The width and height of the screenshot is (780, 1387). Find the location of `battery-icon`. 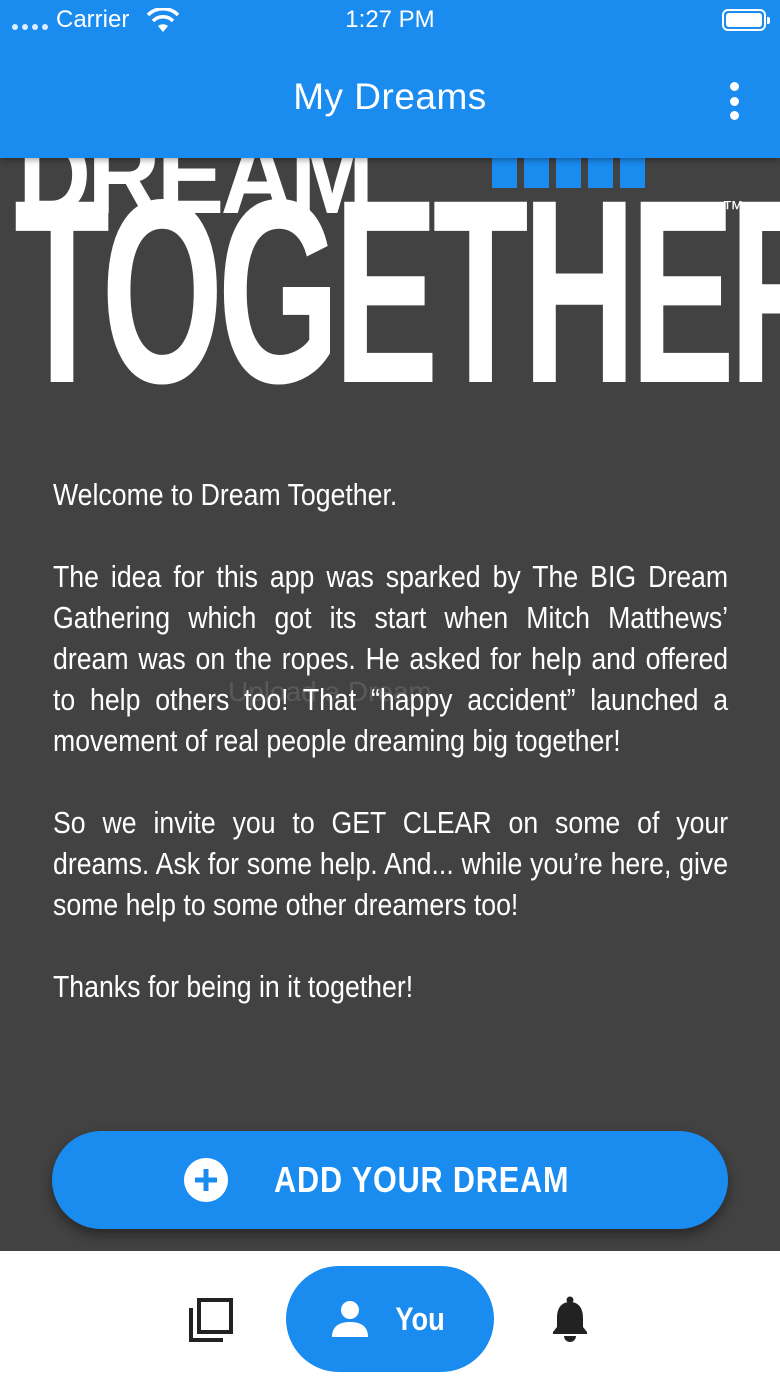

battery-icon is located at coordinates (746, 20).